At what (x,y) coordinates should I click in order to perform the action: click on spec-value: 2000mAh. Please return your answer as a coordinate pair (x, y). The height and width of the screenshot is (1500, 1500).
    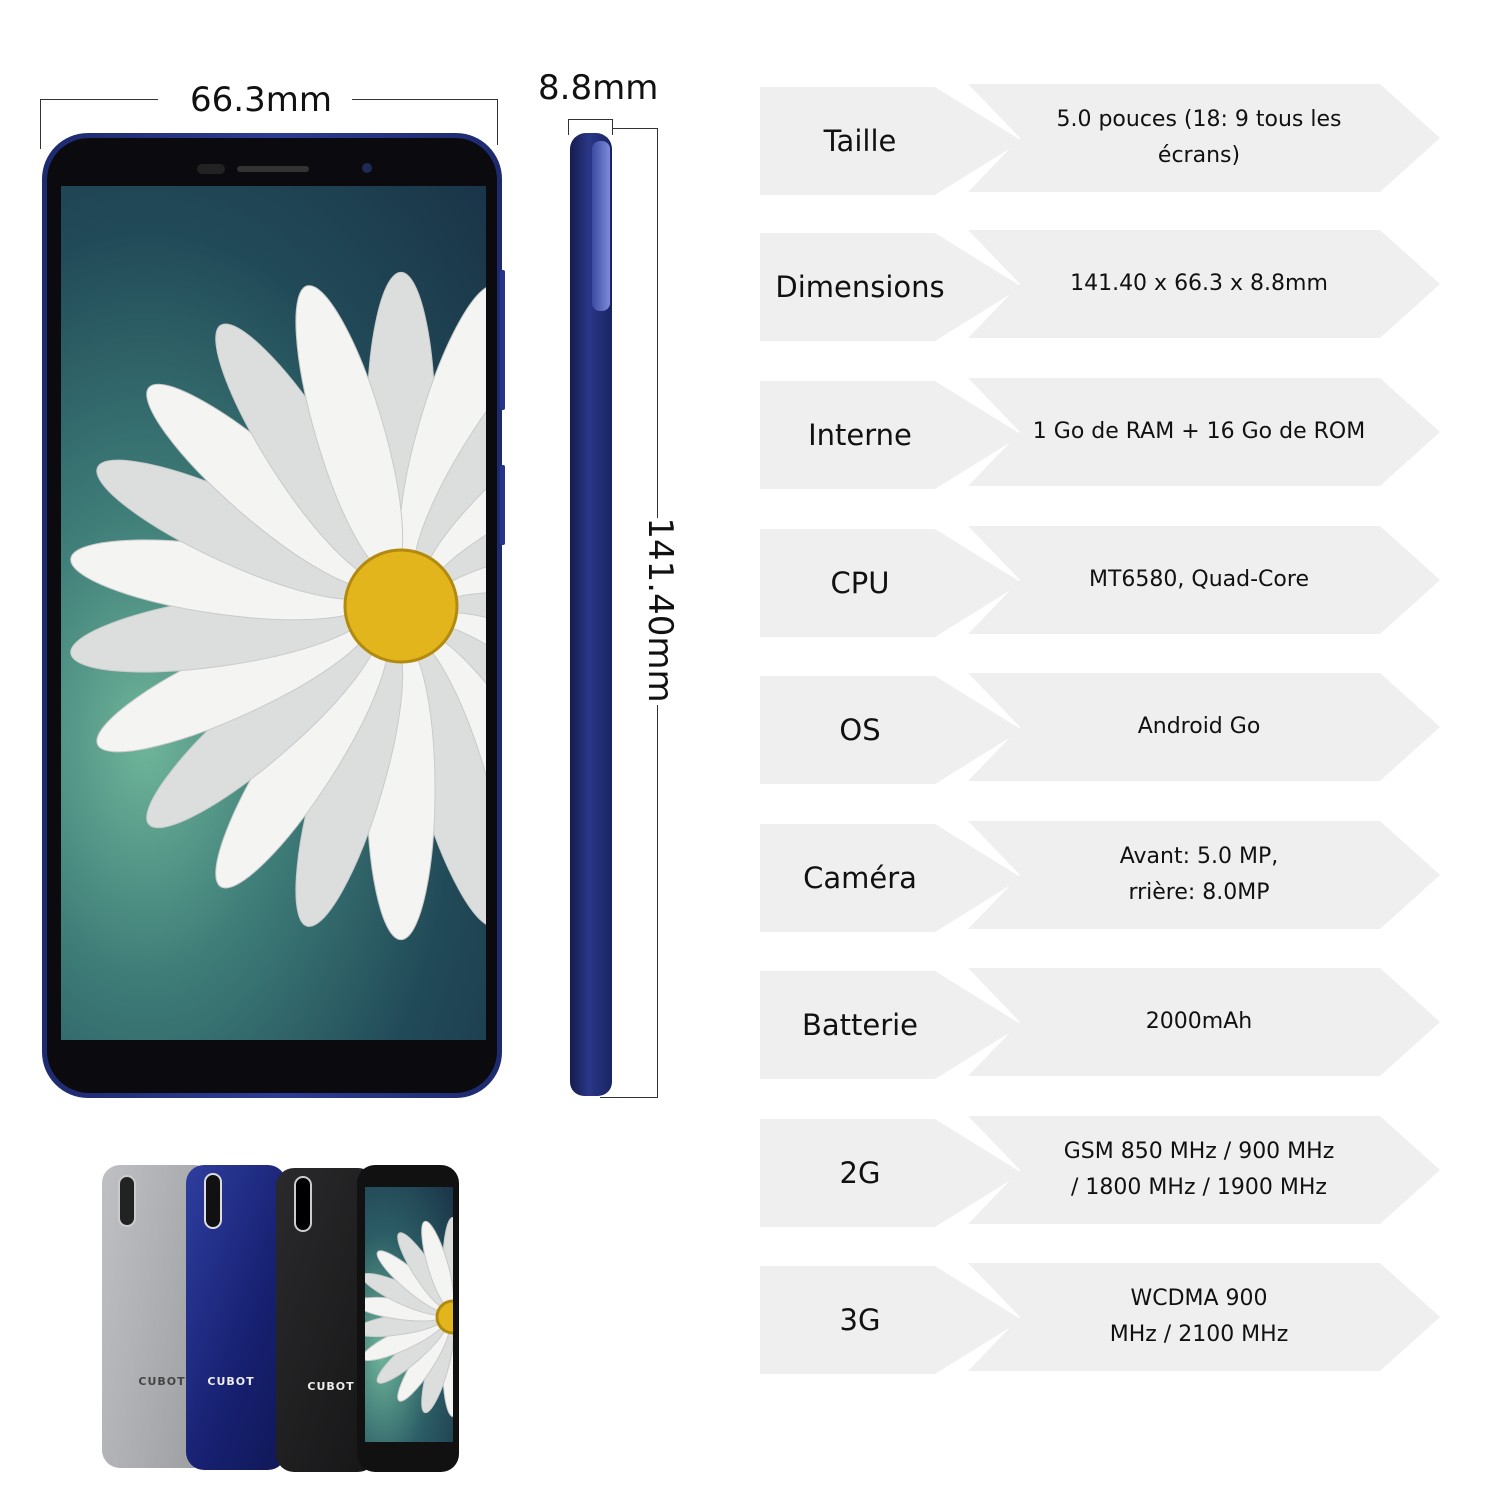
    Looking at the image, I should click on (1204, 1022).